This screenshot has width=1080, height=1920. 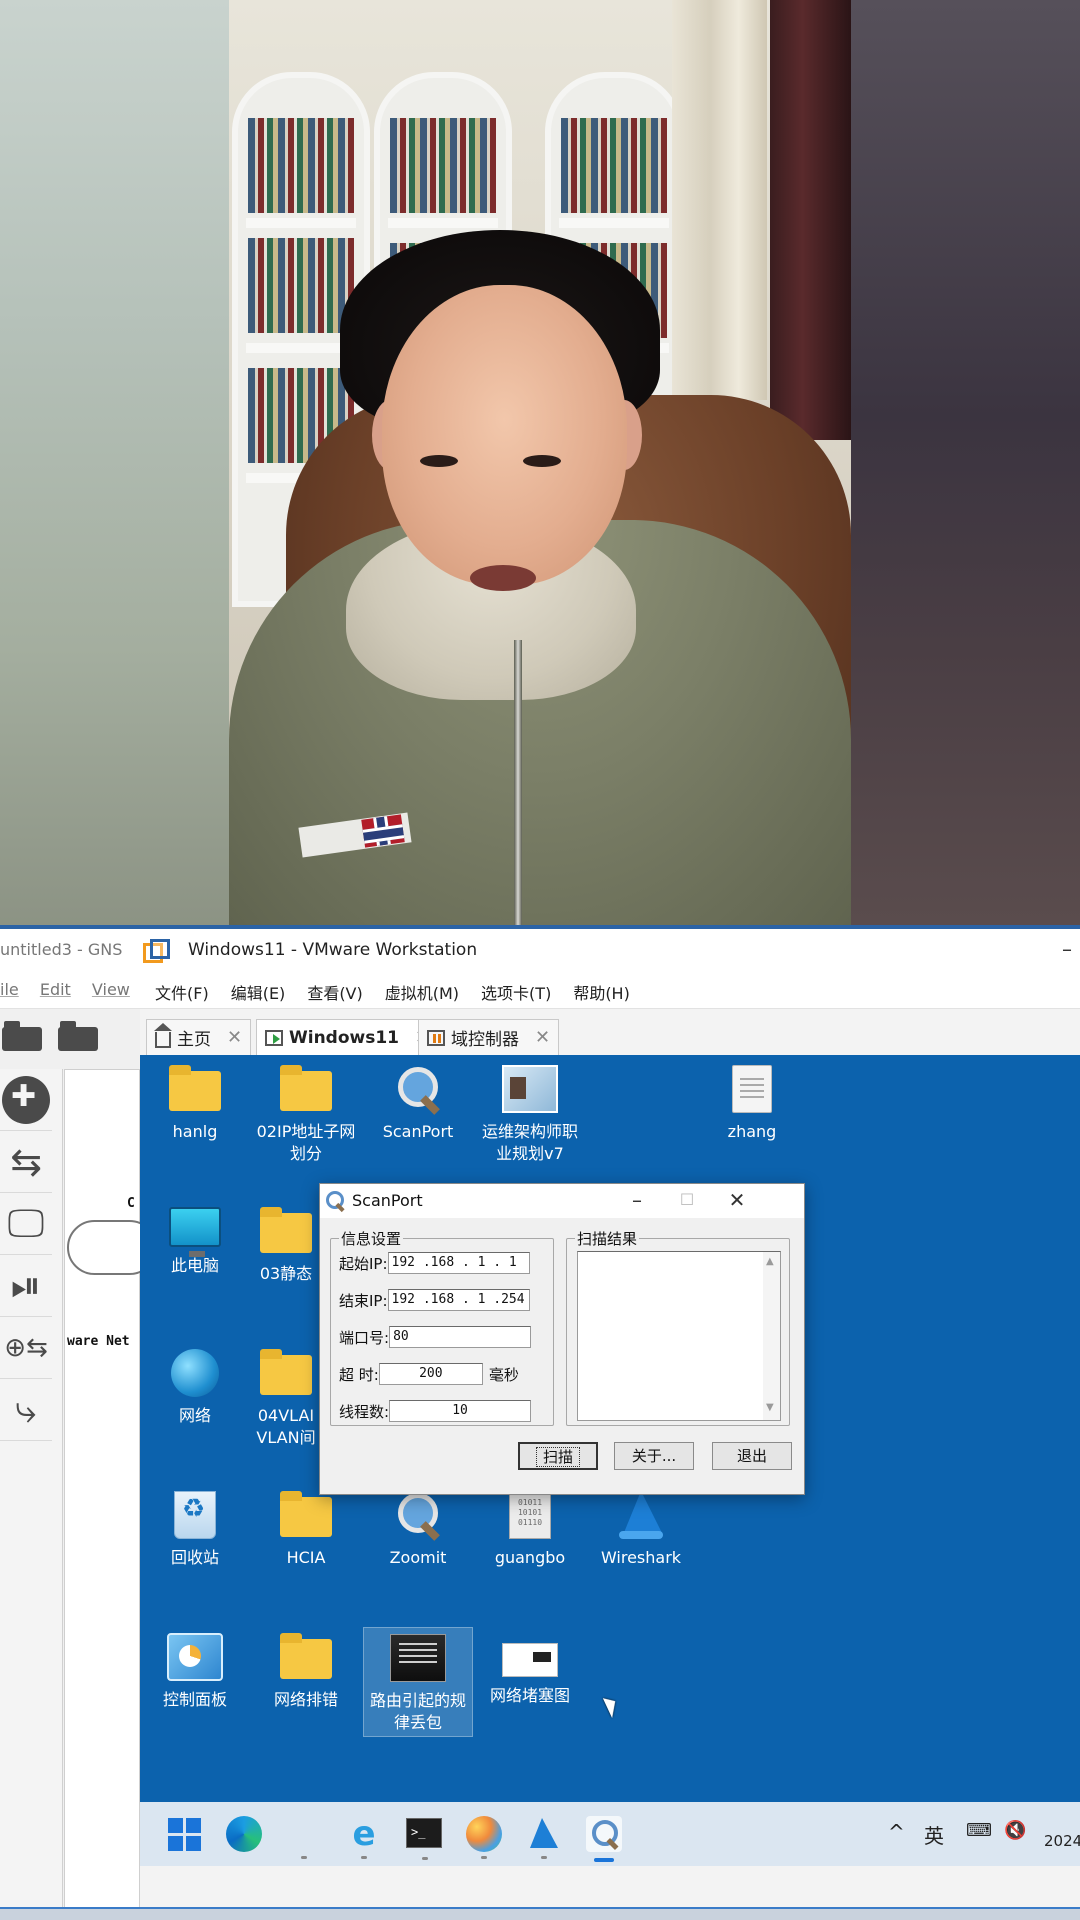 What do you see at coordinates (199, 1037) in the screenshot?
I see `tab-home: 主页 ✕` at bounding box center [199, 1037].